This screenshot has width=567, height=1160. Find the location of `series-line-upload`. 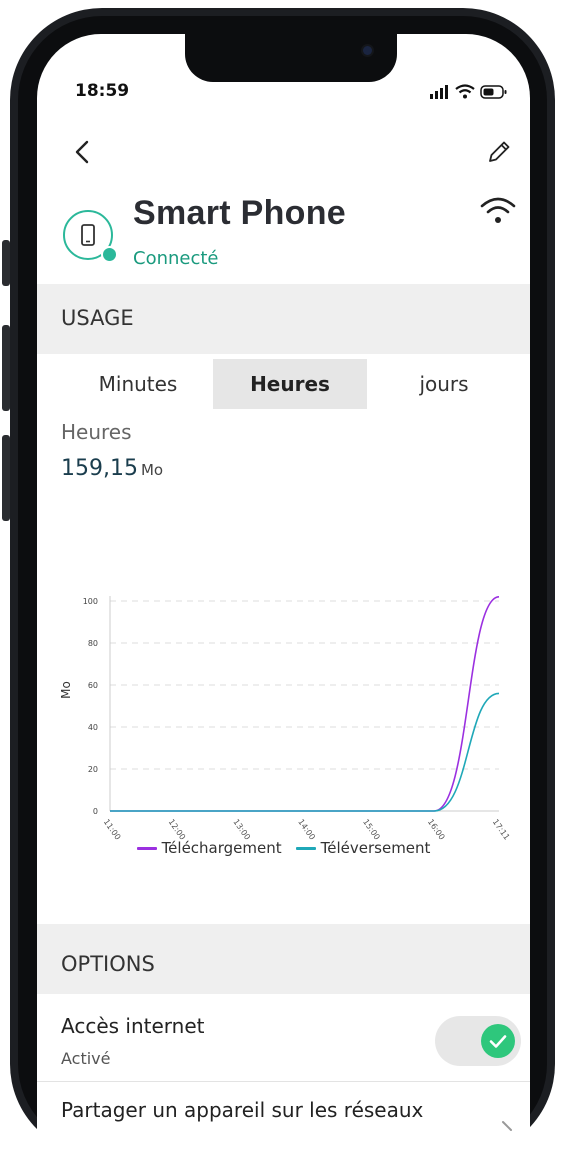

series-line-upload is located at coordinates (305, 752).